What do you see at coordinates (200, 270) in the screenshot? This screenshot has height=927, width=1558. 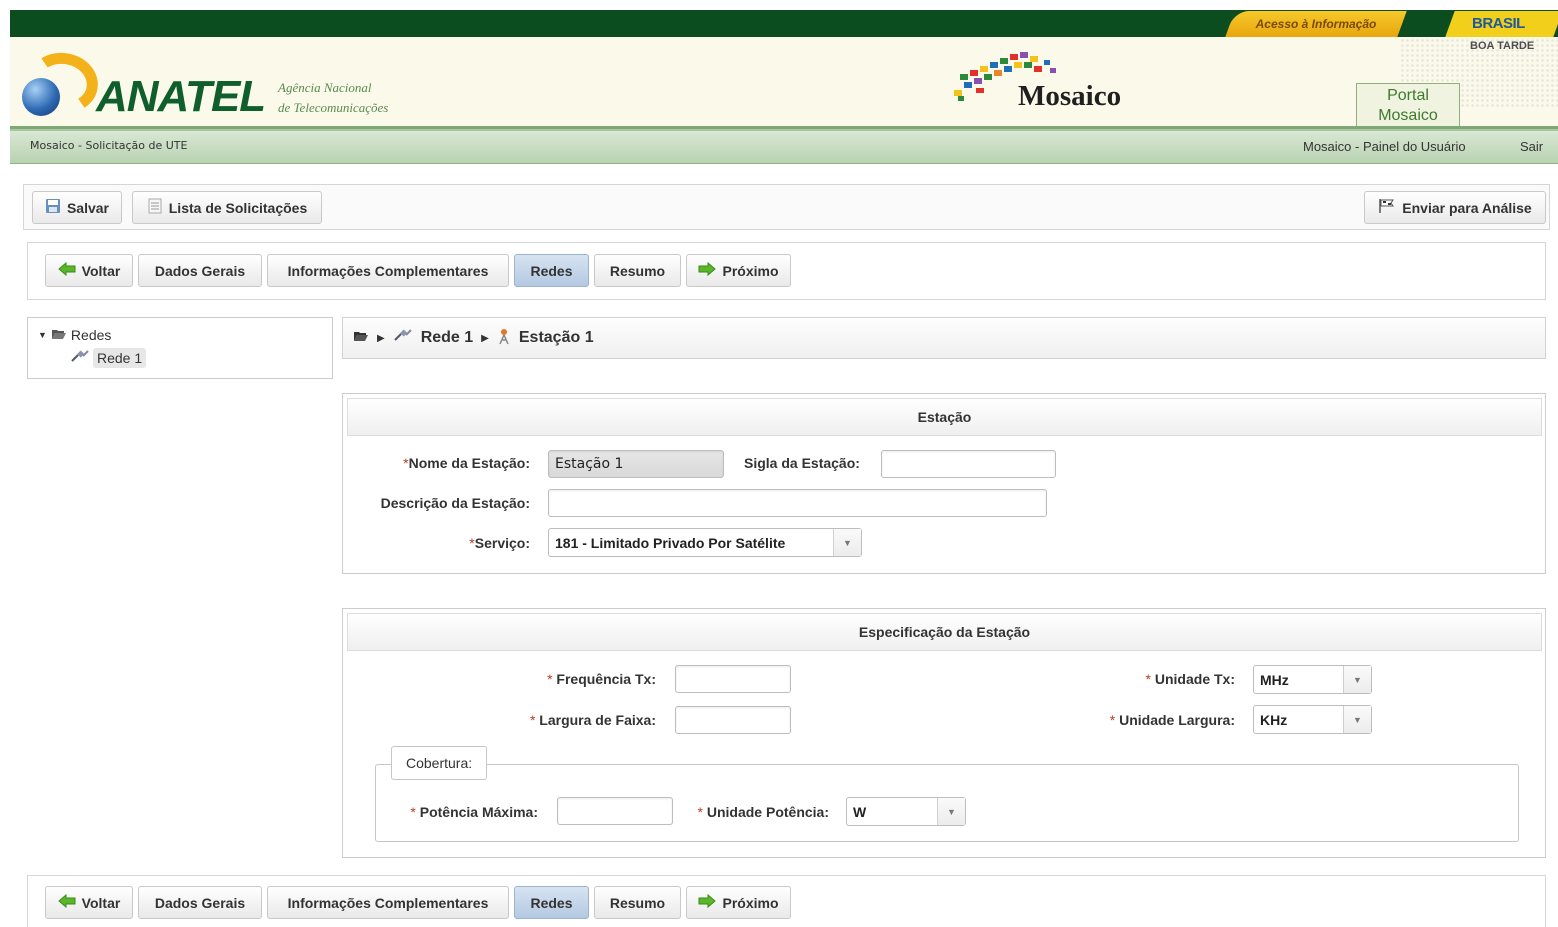 I see `tab-general-data: Dados Gerais` at bounding box center [200, 270].